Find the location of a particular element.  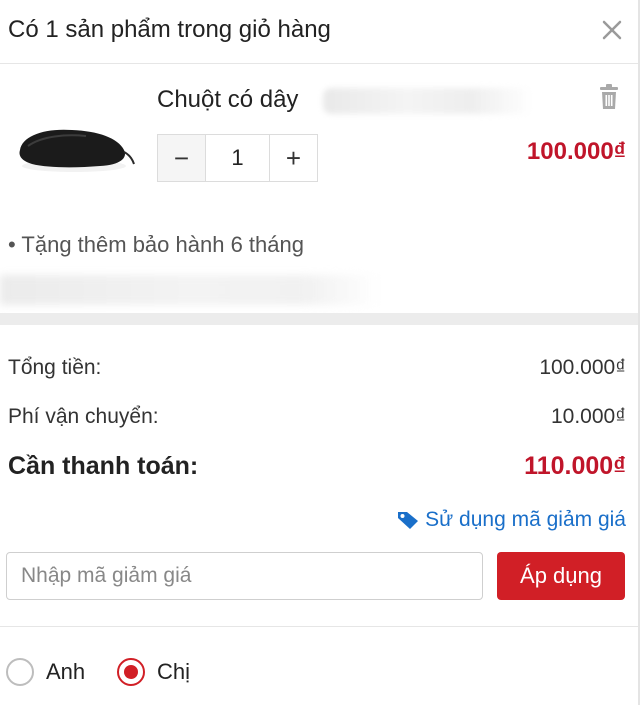

use-coupon-link: Sử dụng mã giảm giá is located at coordinates (511, 520).